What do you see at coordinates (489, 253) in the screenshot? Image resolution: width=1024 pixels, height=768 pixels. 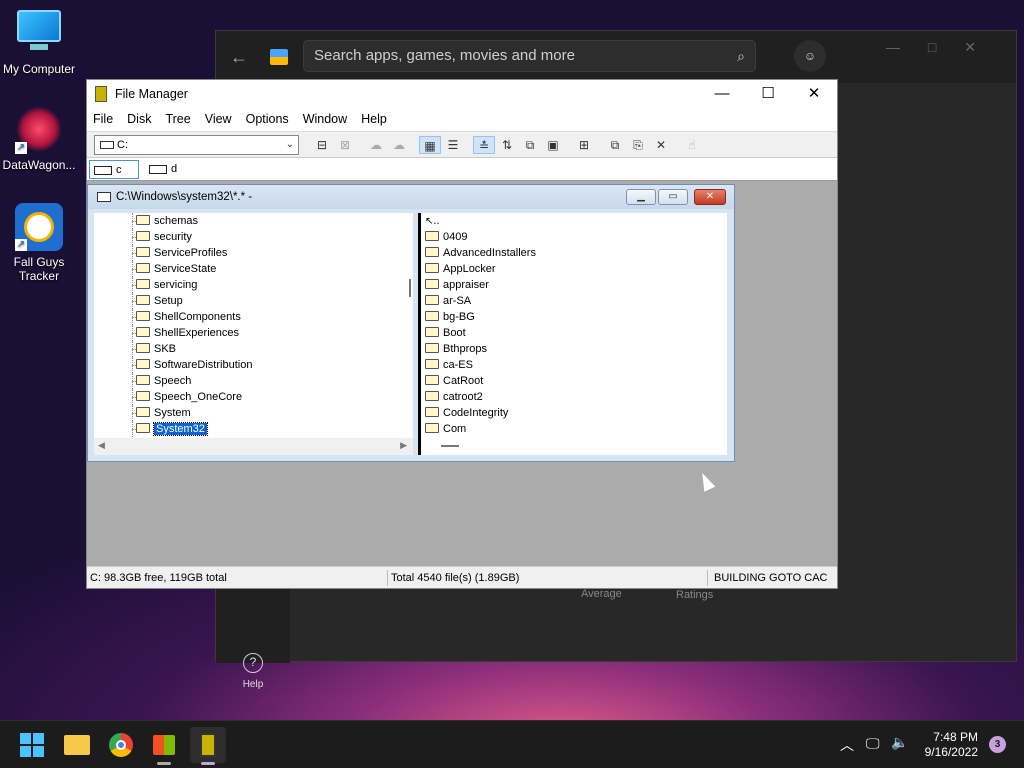 I see `list-item-label: AdvancedInstallers` at bounding box center [489, 253].